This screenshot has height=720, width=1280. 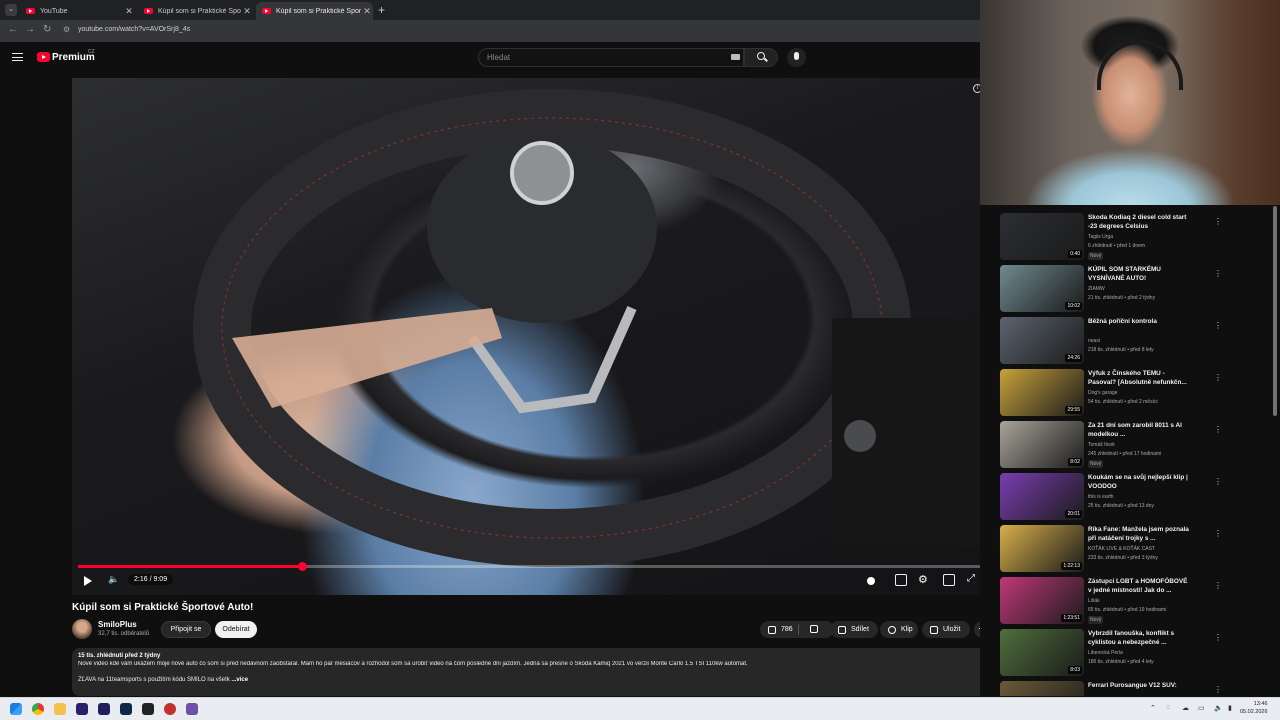 What do you see at coordinates (113, 579) in the screenshot?
I see `volume-icon: 🔈` at bounding box center [113, 579].